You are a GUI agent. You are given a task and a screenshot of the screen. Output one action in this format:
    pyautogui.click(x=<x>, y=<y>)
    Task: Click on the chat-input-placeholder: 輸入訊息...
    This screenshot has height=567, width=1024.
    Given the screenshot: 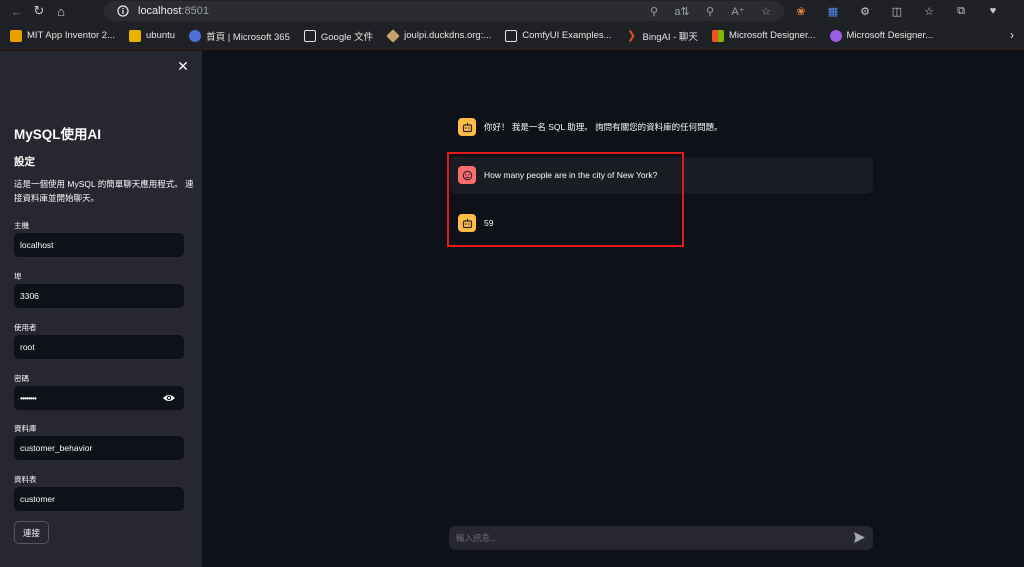 What is the action you would take?
    pyautogui.click(x=477, y=538)
    